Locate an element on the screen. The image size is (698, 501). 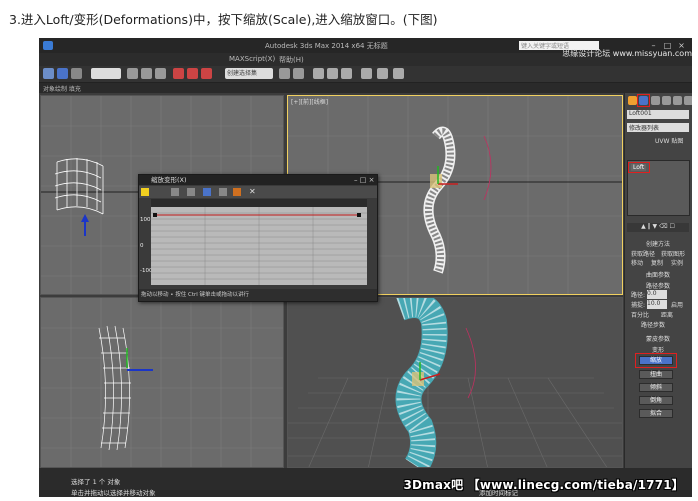
dialog-title: 缩放变形(X) is located at coordinates (258, 180).